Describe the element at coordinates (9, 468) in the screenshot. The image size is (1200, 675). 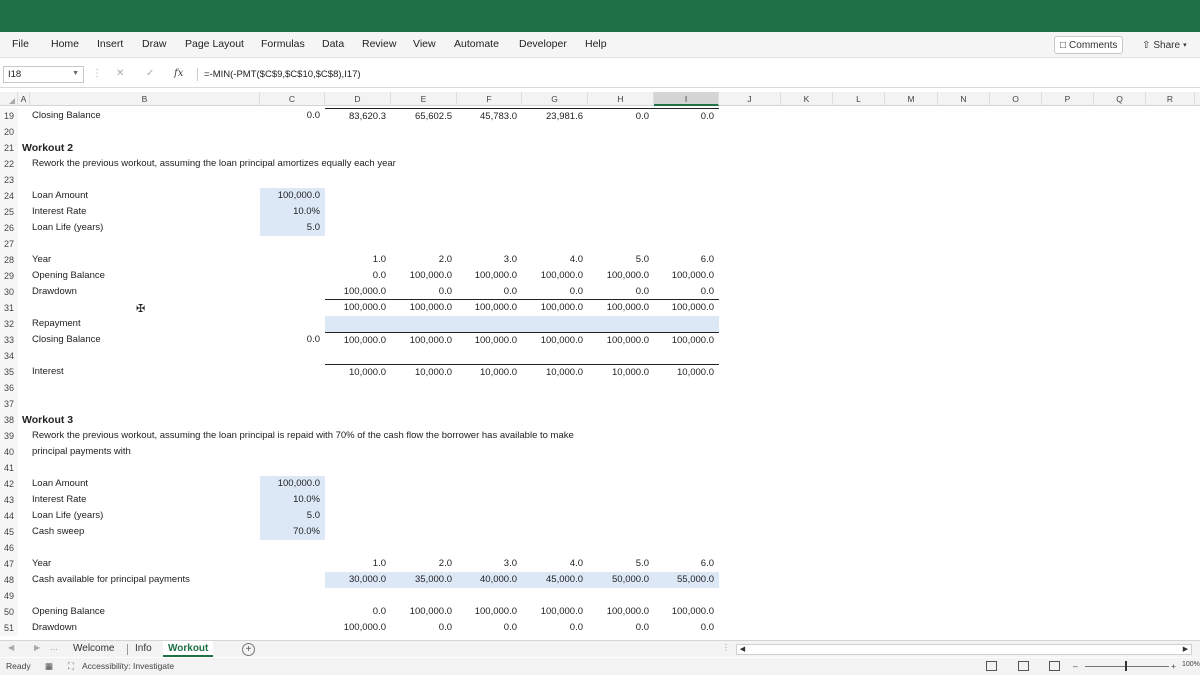
I see `row-header: 41` at that location.